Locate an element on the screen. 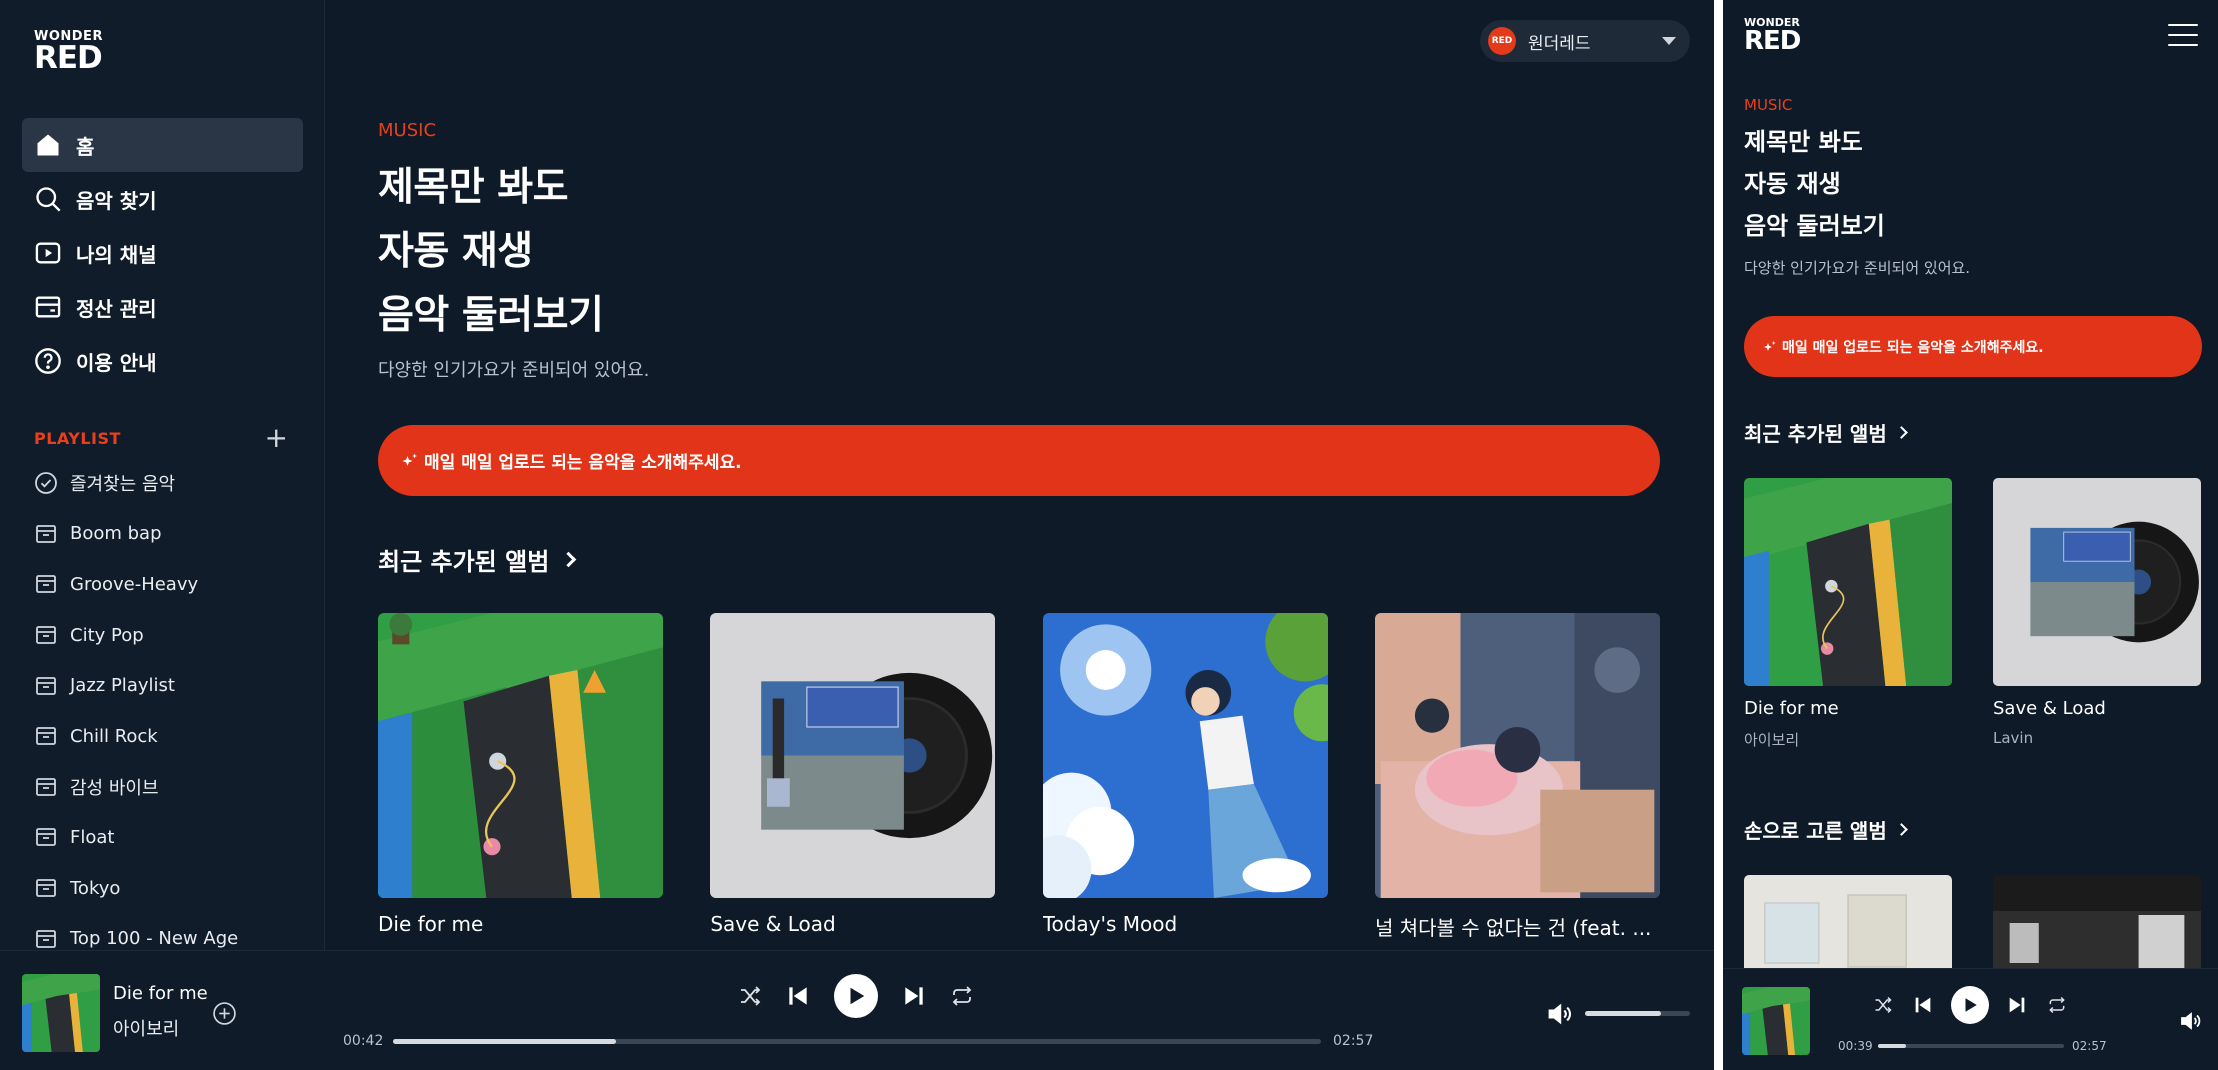  home-icon is located at coordinates (48, 145).